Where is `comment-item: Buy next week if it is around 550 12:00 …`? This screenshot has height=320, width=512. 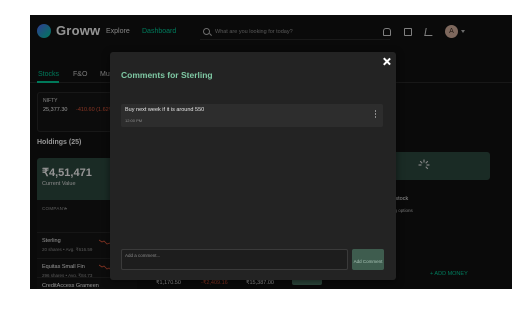
comment-item: Buy next week if it is around 550 12:00 … is located at coordinates (252, 115).